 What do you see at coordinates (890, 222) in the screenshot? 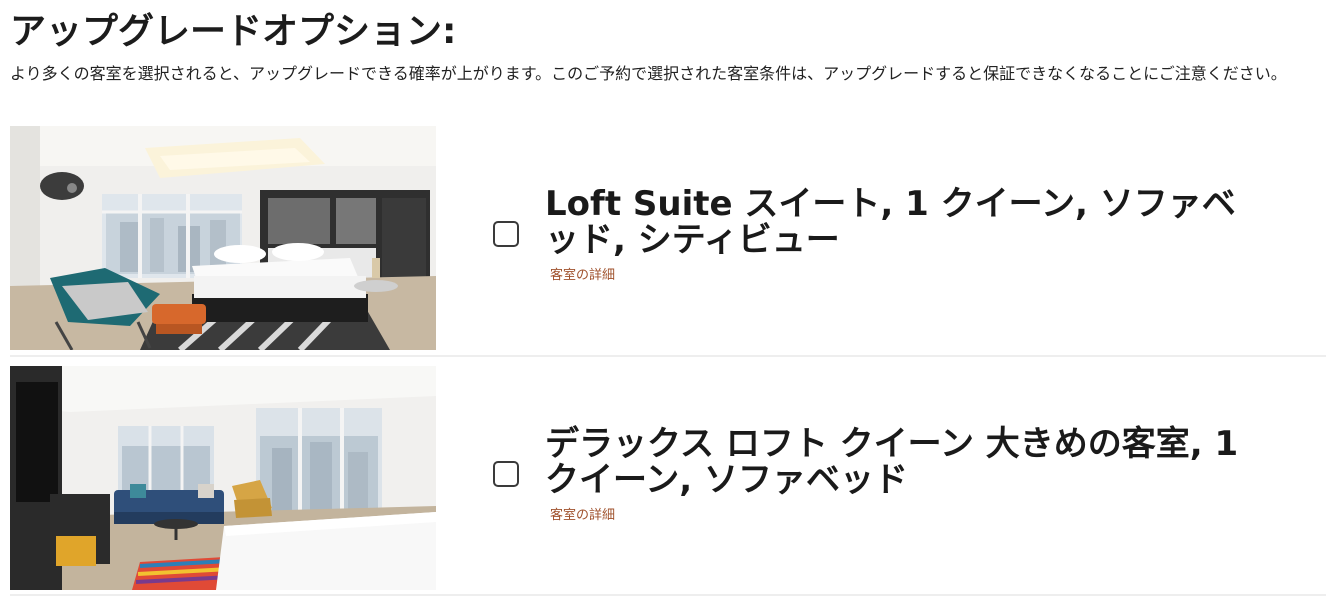
I see `room-title: Loft Suite スイート, 1 クイーン, ソファベッド, シティビュー` at bounding box center [890, 222].